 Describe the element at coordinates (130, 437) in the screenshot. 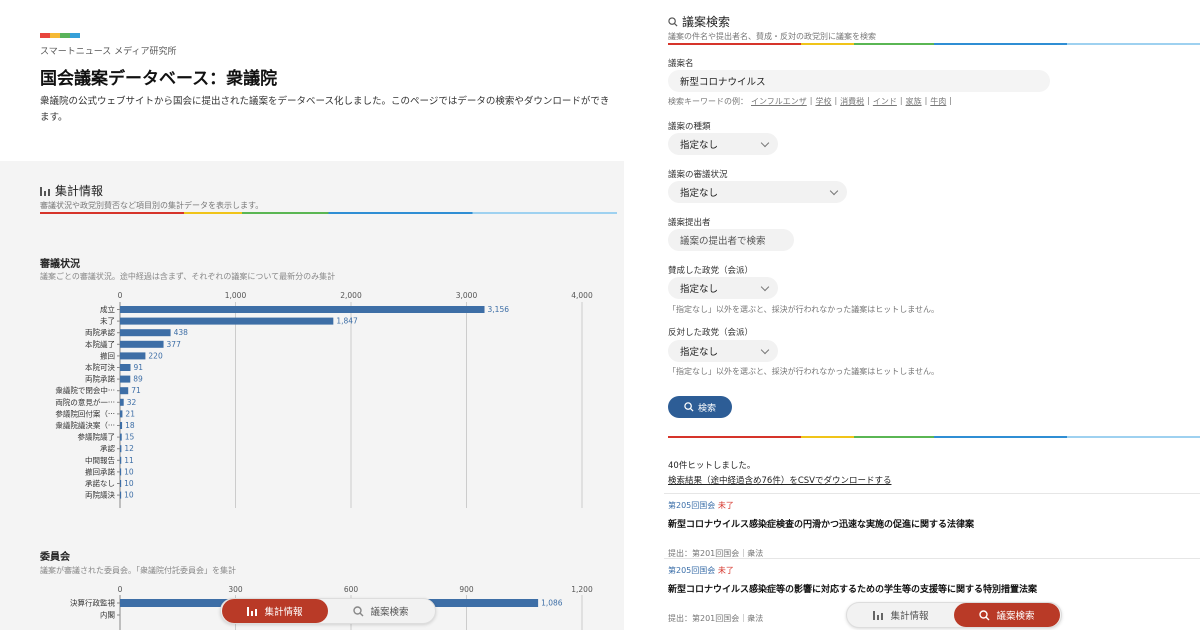

I see `data-label: 15` at that location.